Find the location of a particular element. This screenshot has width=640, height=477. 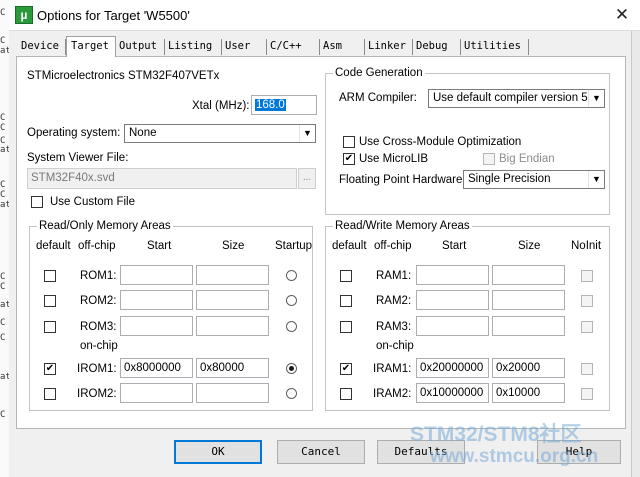

iram2-label: IRAM2: is located at coordinates (392, 394).